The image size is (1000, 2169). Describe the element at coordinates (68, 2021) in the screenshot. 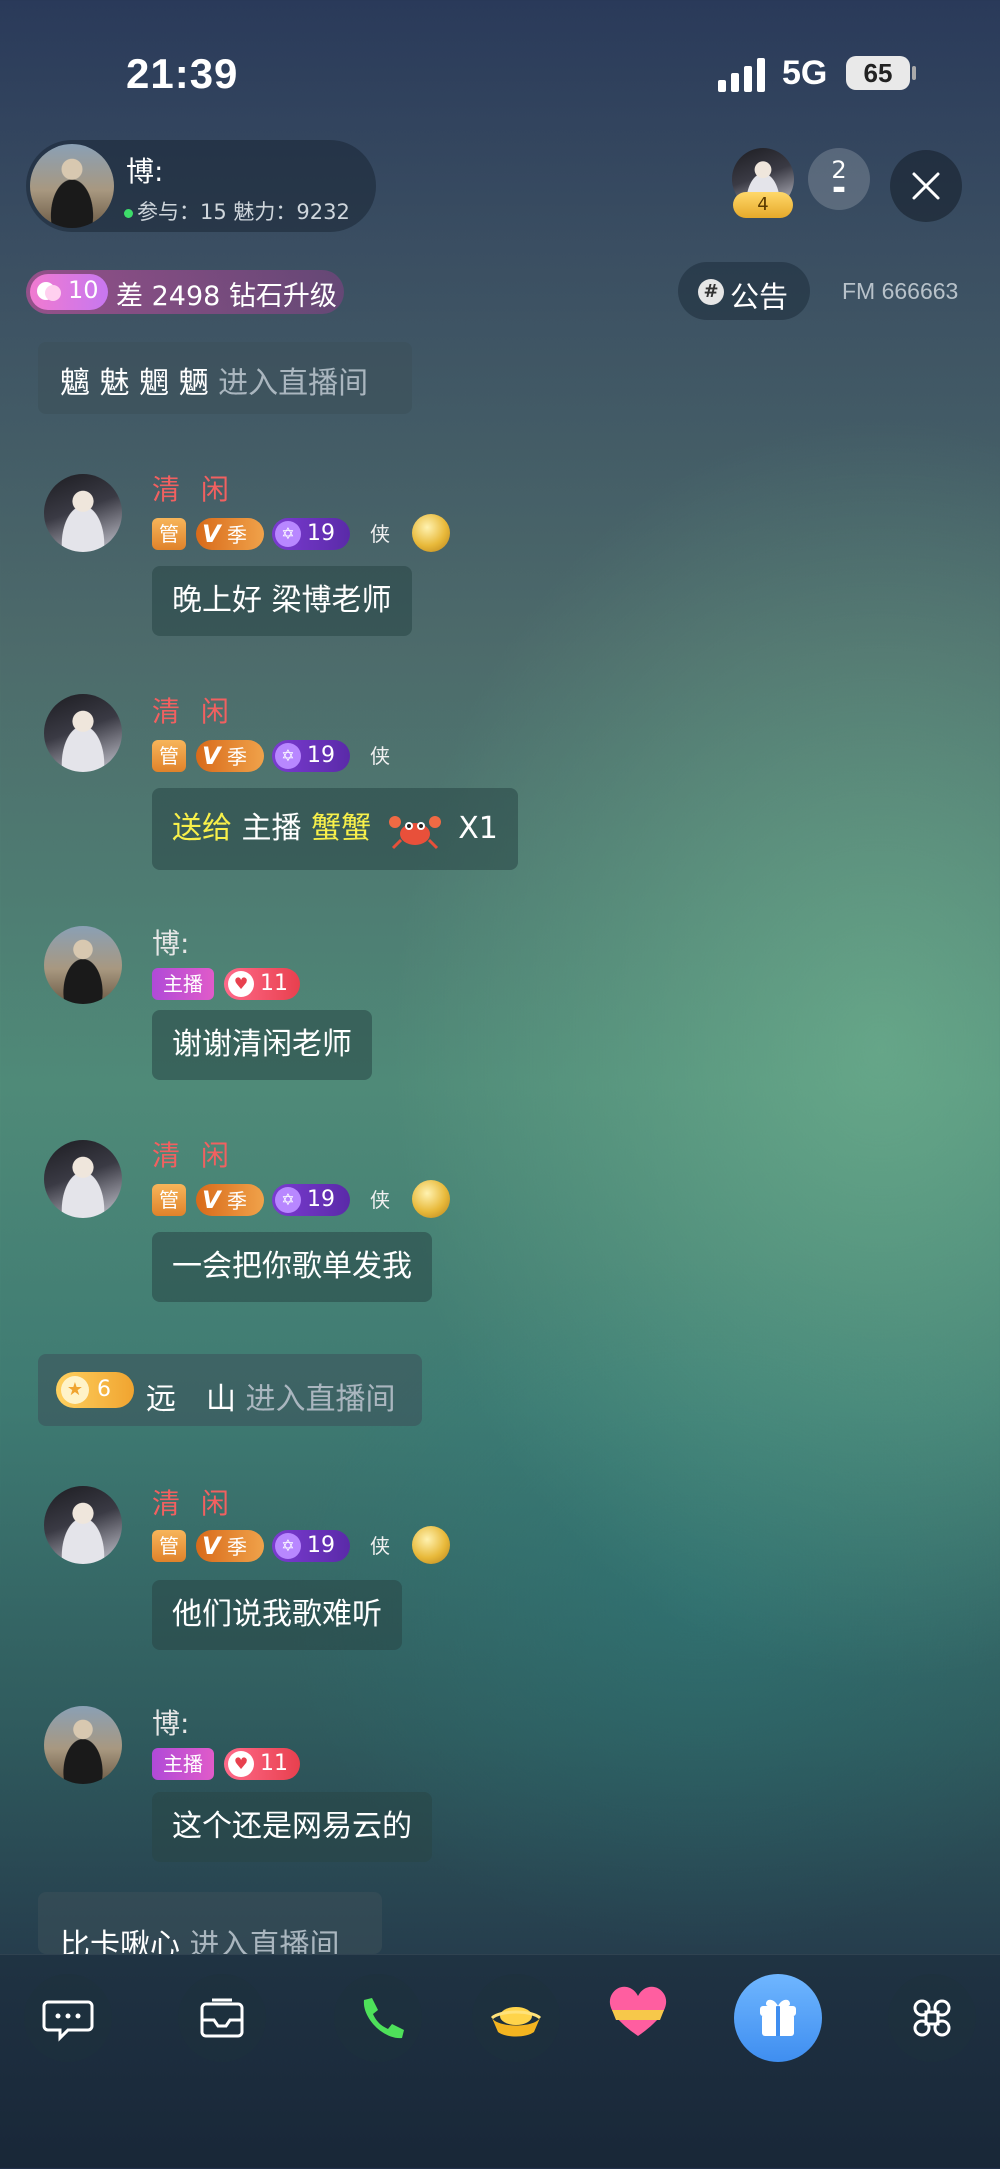

I see `chat-icon` at that location.